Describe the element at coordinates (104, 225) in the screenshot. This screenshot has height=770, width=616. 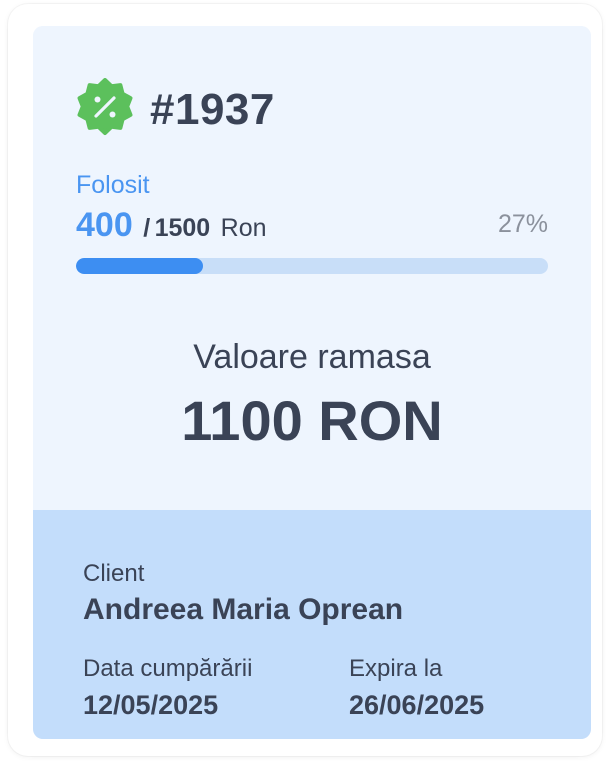
I see `used-value: 400` at that location.